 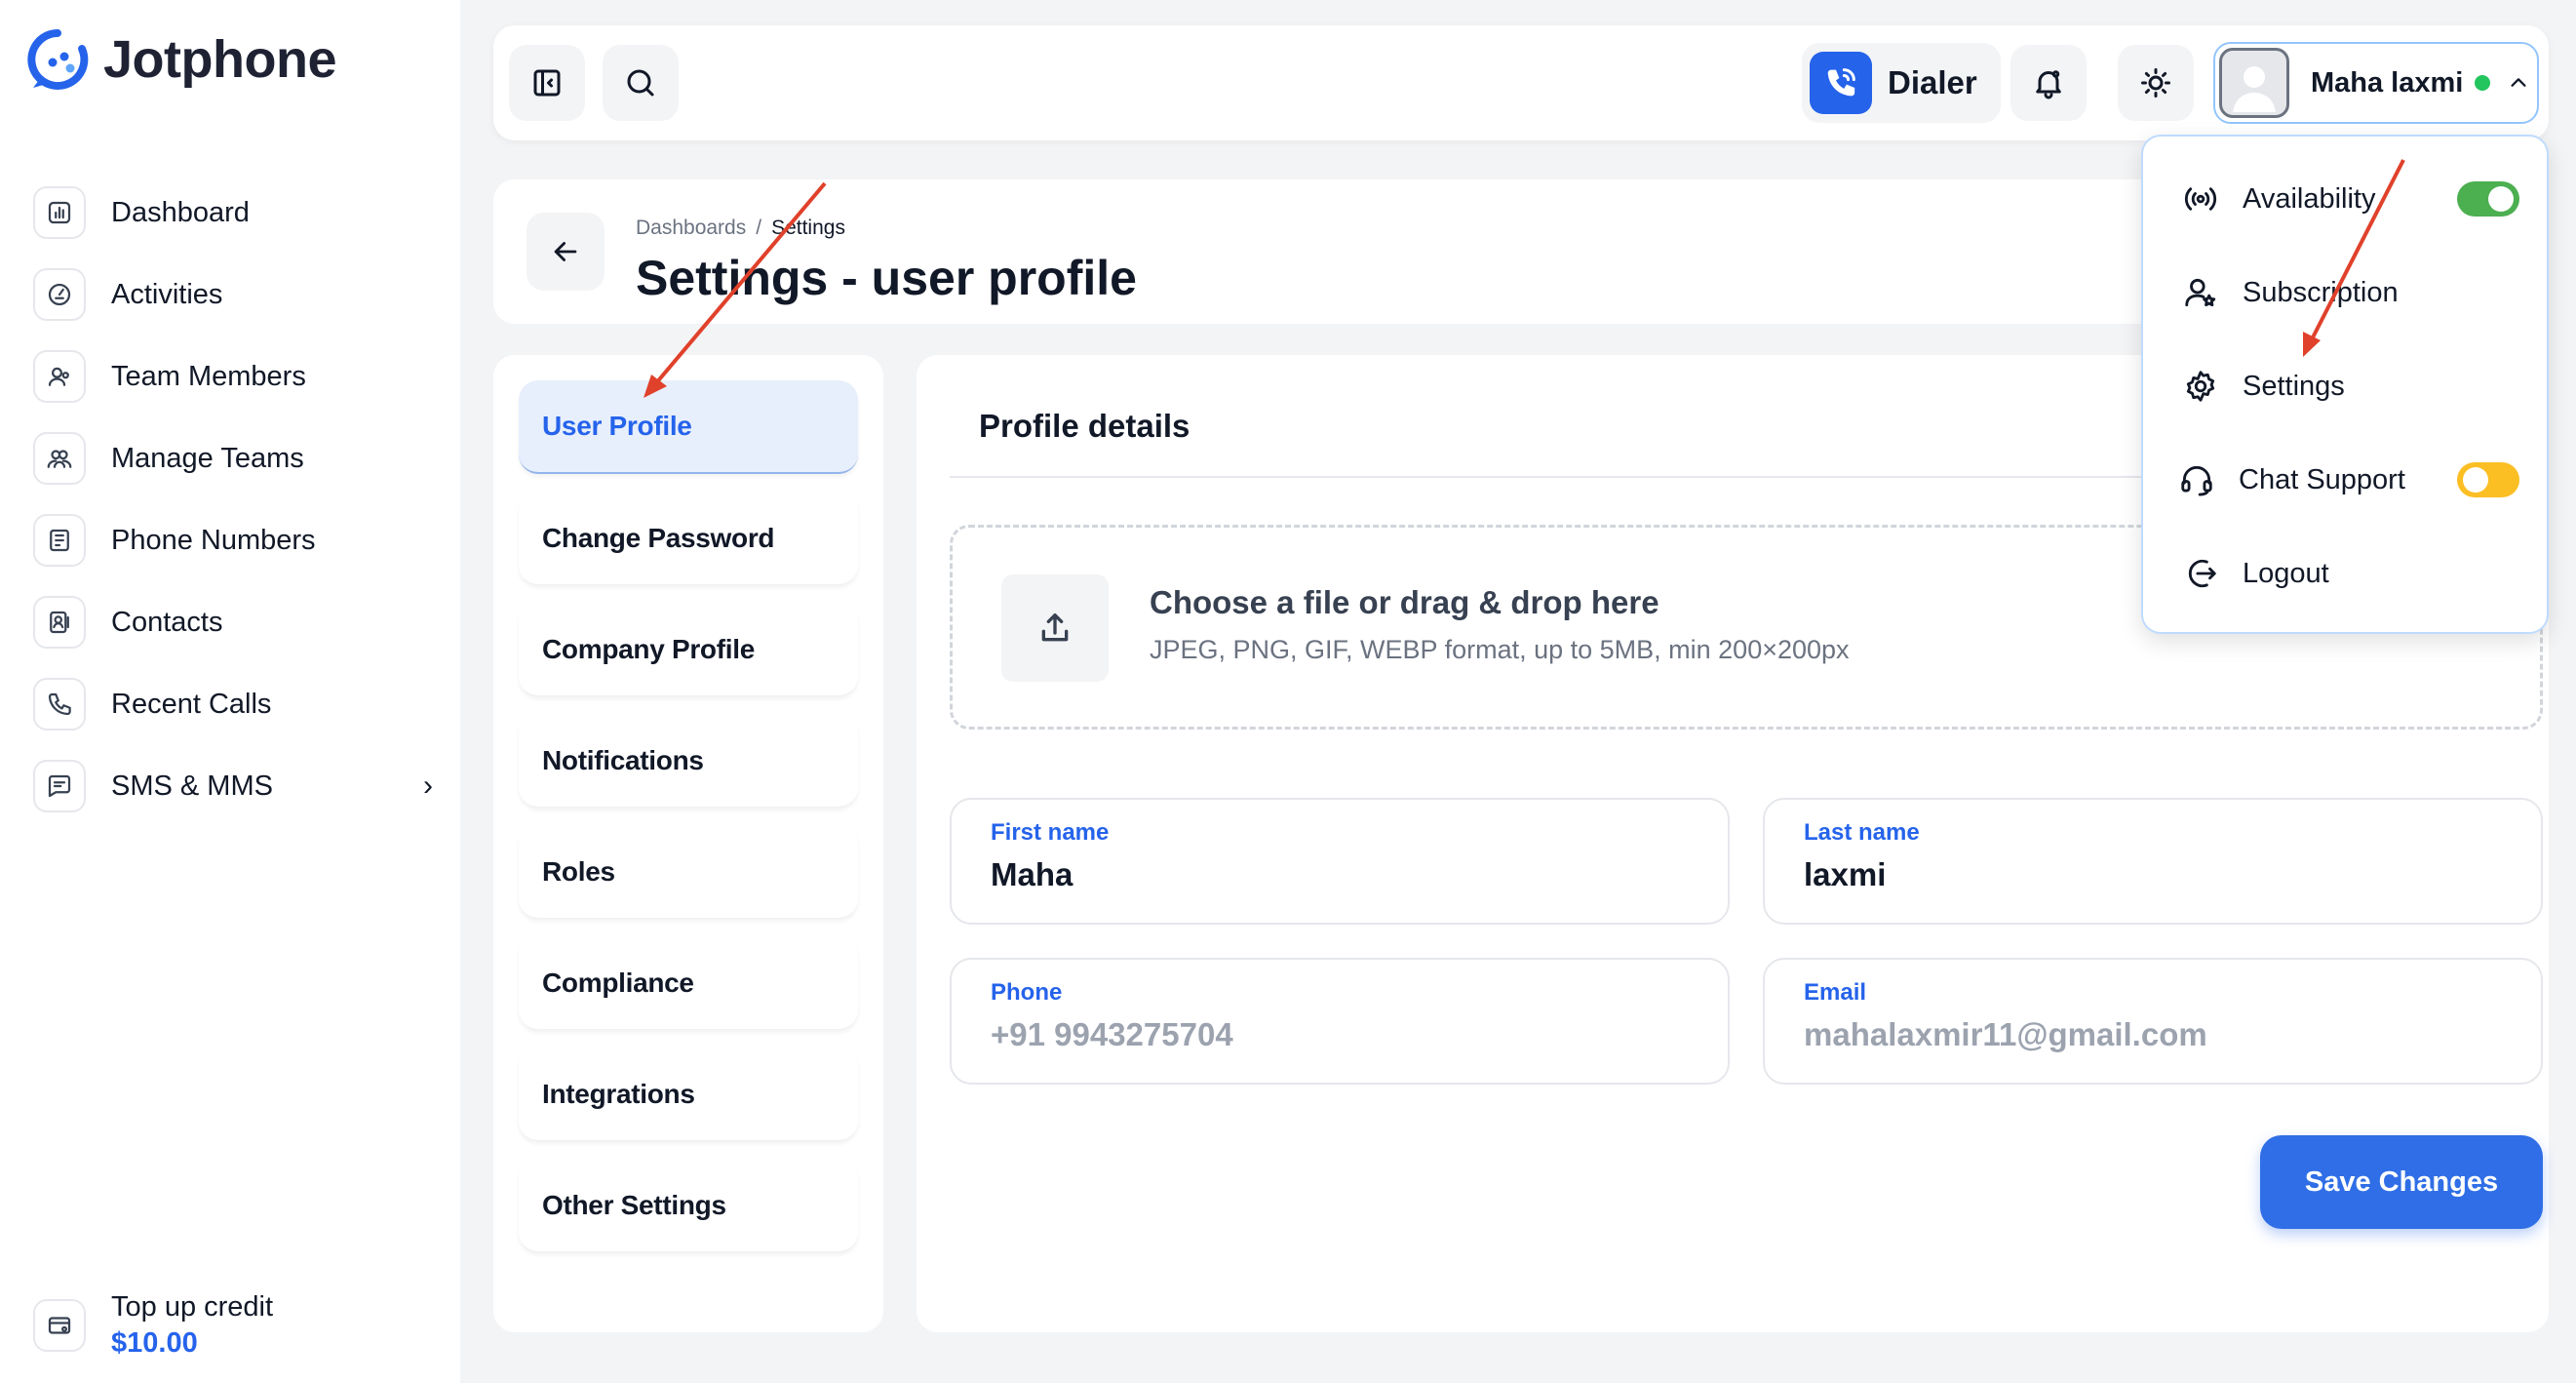 What do you see at coordinates (59, 213) in the screenshot?
I see `chart-icon` at bounding box center [59, 213].